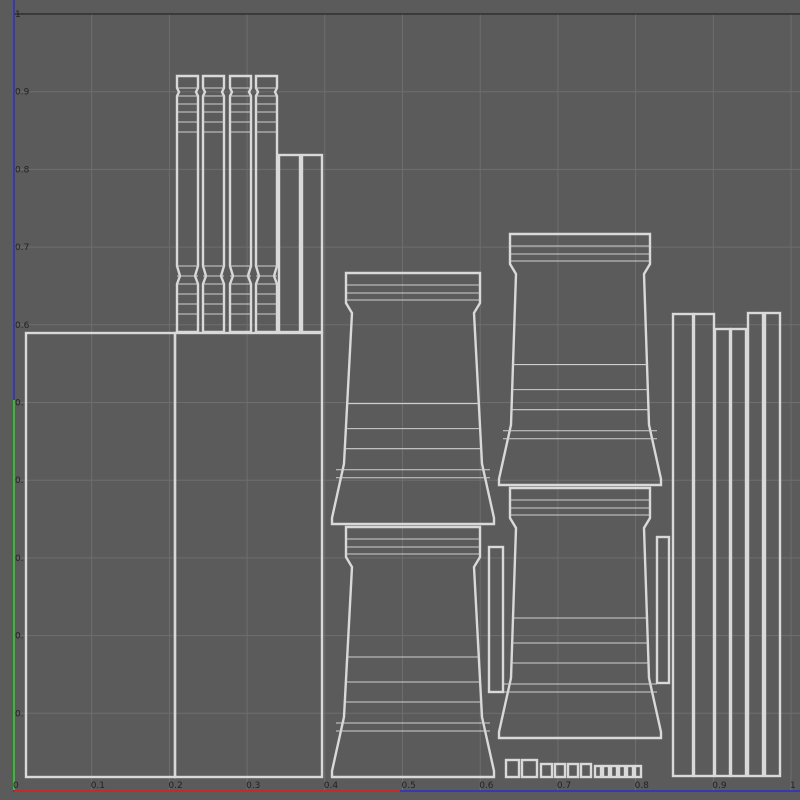 This screenshot has height=800, width=800. I want to click on u-tick-label: 0.9, so click(719, 786).